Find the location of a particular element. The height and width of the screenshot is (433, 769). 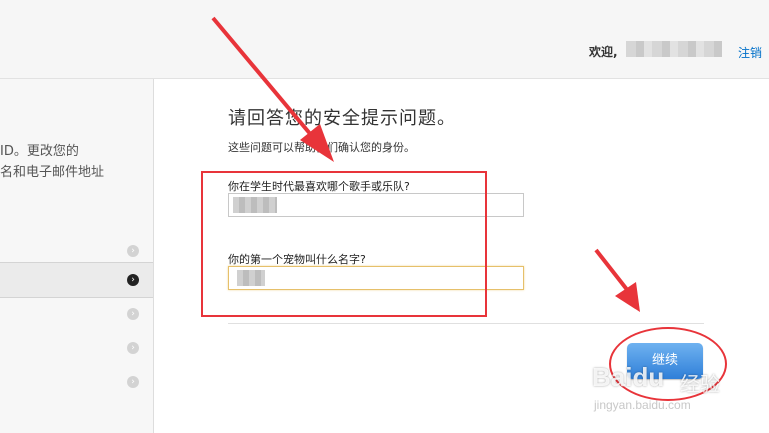

watermark-logo: Baidu is located at coordinates (628, 377).